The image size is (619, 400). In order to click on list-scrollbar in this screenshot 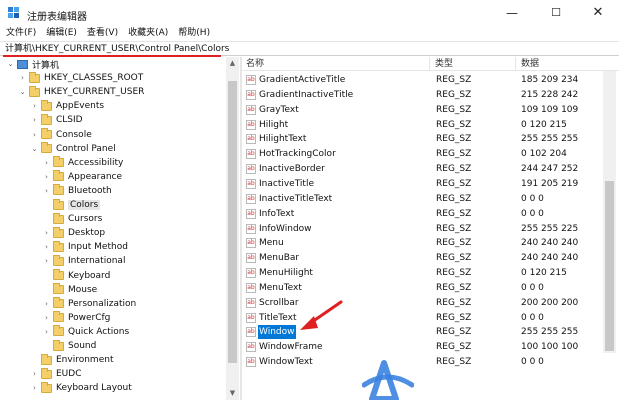, I will do `click(609, 212)`.